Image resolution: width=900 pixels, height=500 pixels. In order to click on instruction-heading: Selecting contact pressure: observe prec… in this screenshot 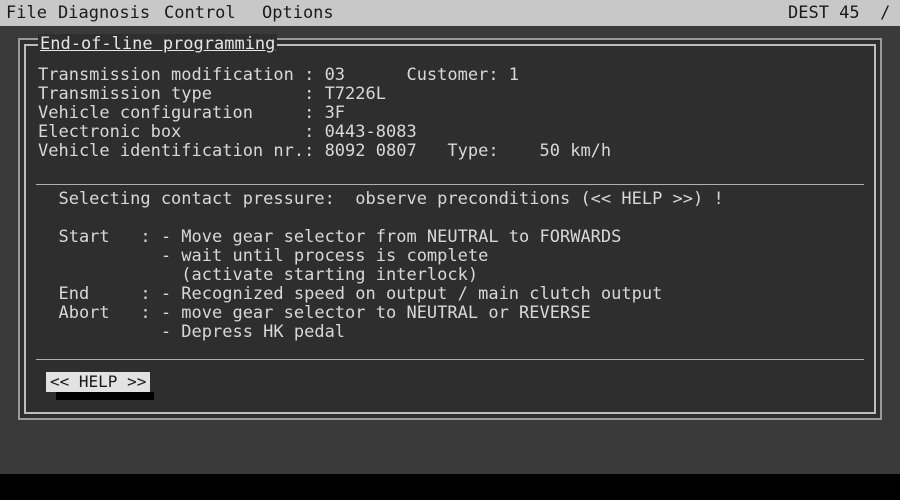, I will do `click(381, 199)`.